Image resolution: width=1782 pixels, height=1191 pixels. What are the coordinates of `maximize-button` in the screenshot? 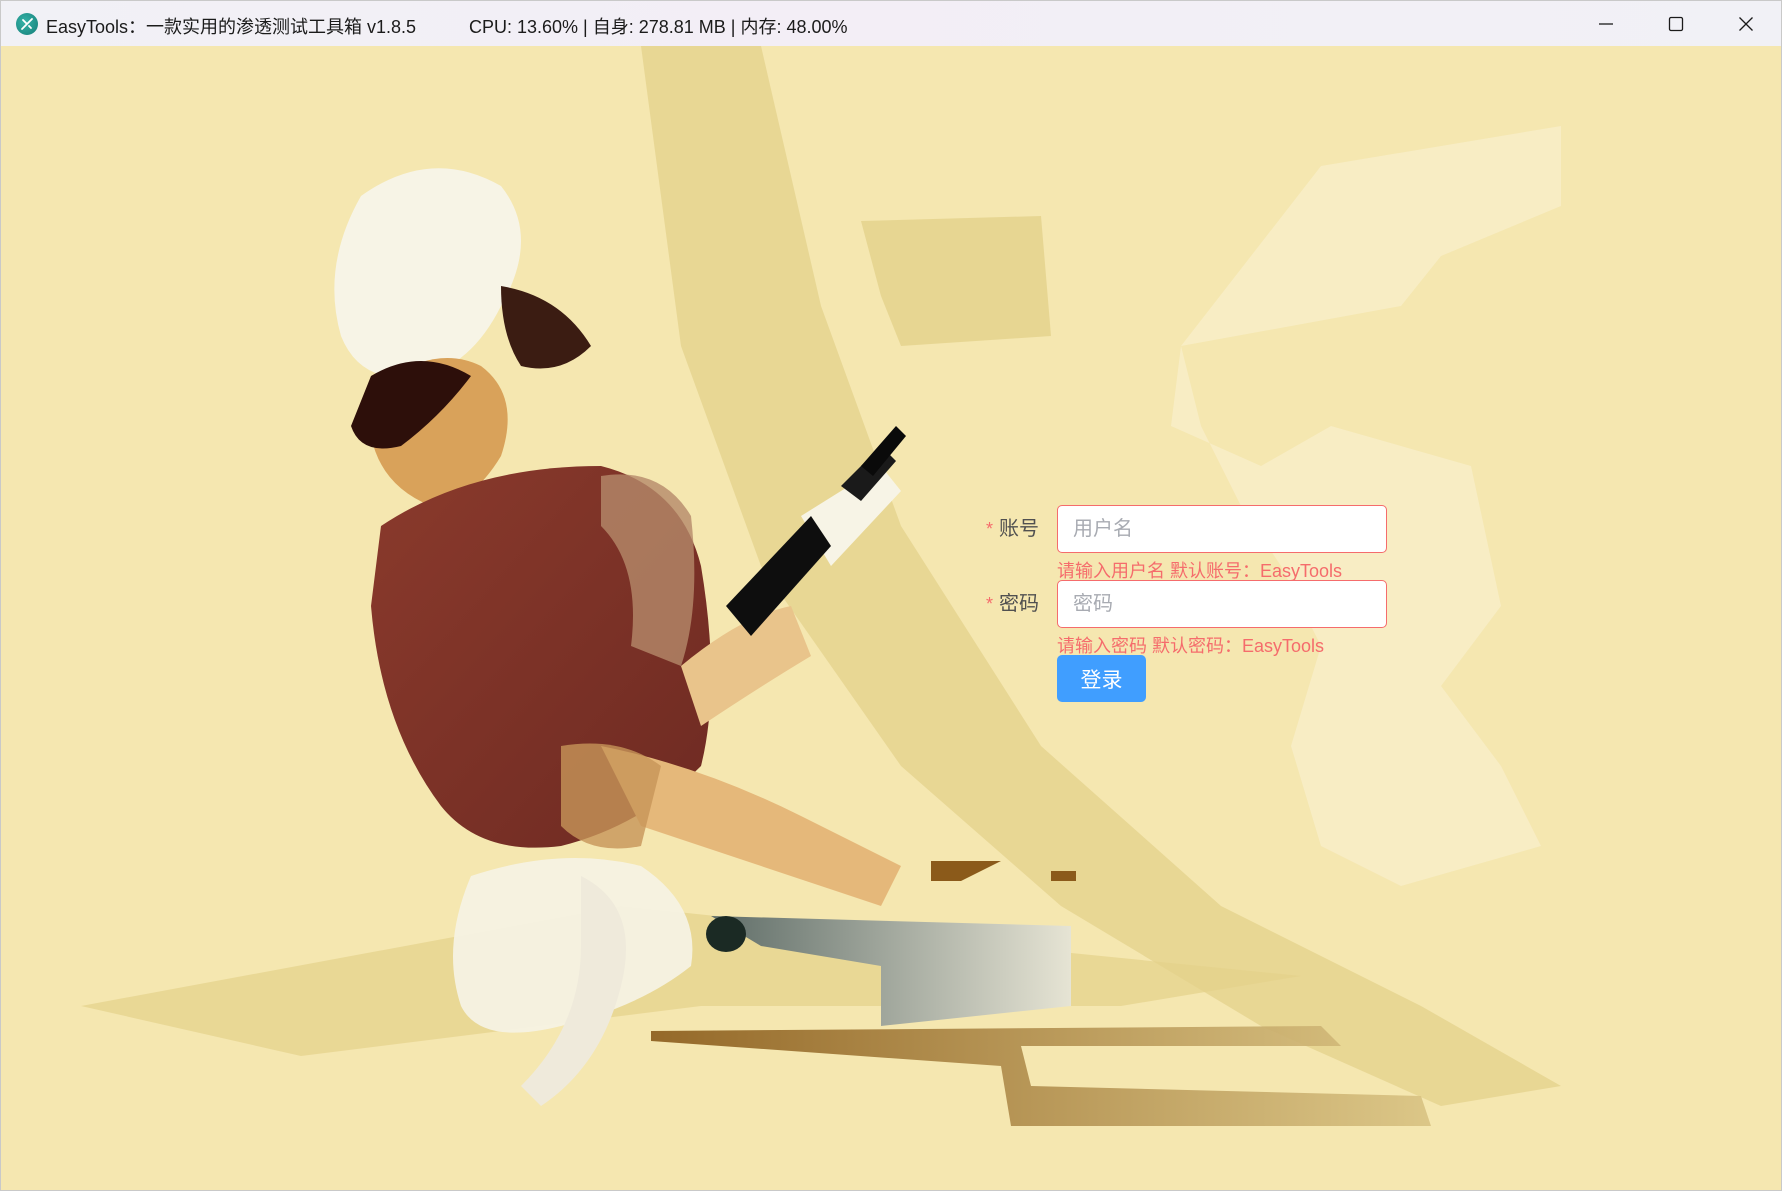 It's located at (1676, 23).